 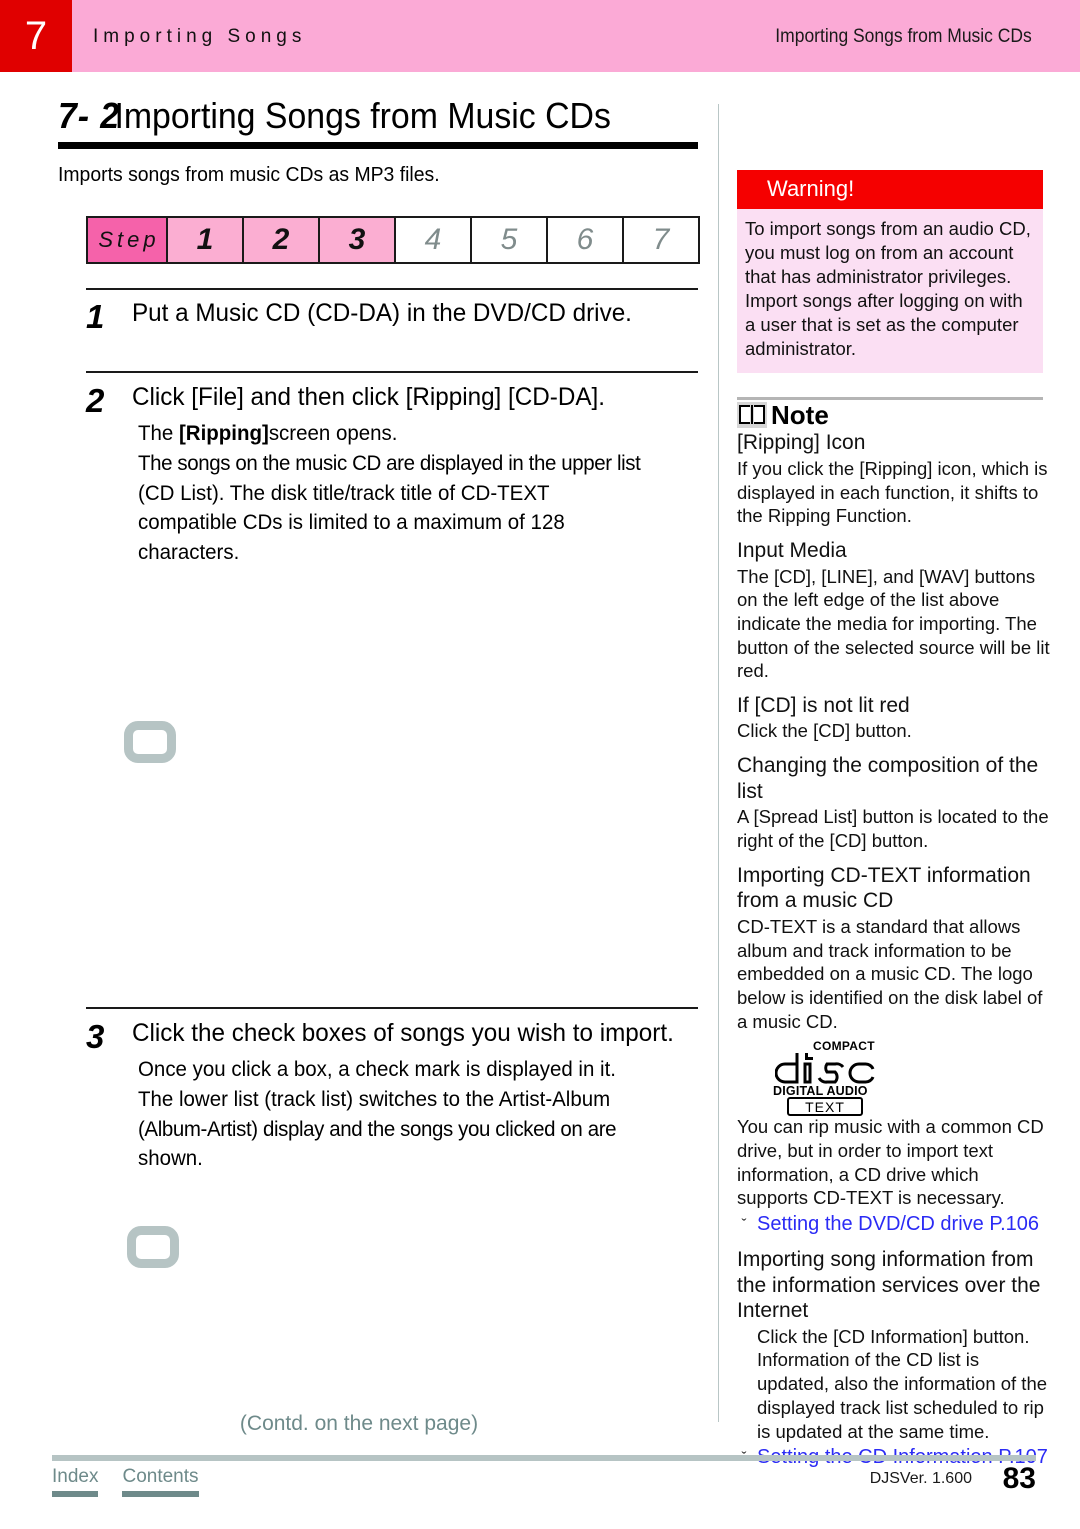 What do you see at coordinates (825, 1068) in the screenshot?
I see `cd-logo-disc-glyph` at bounding box center [825, 1068].